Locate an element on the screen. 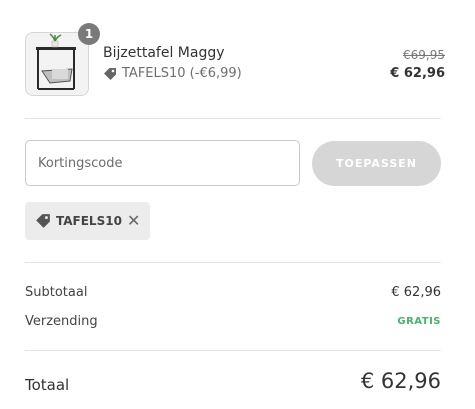 The image size is (475, 409). applied-discount-code: TAFELS10 is located at coordinates (89, 221).